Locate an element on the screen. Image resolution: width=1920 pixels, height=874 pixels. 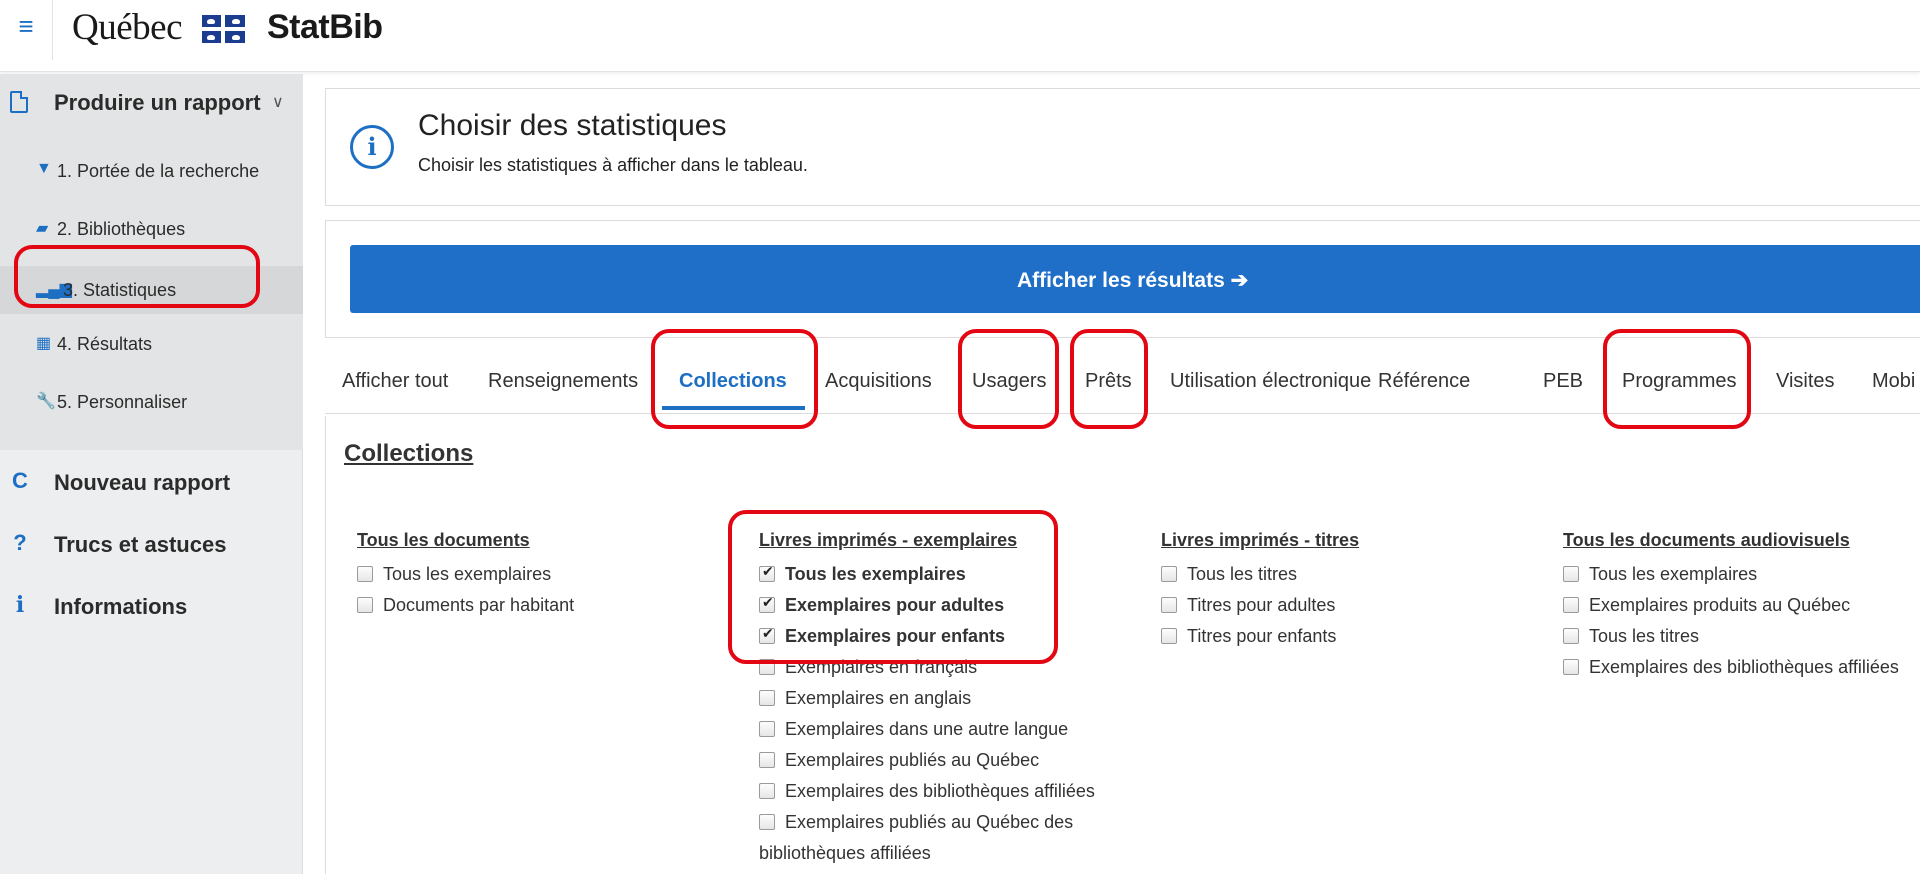
sidebar-step-statistics: ▂▄▆ 3. Statistiques is located at coordinates (151, 290).